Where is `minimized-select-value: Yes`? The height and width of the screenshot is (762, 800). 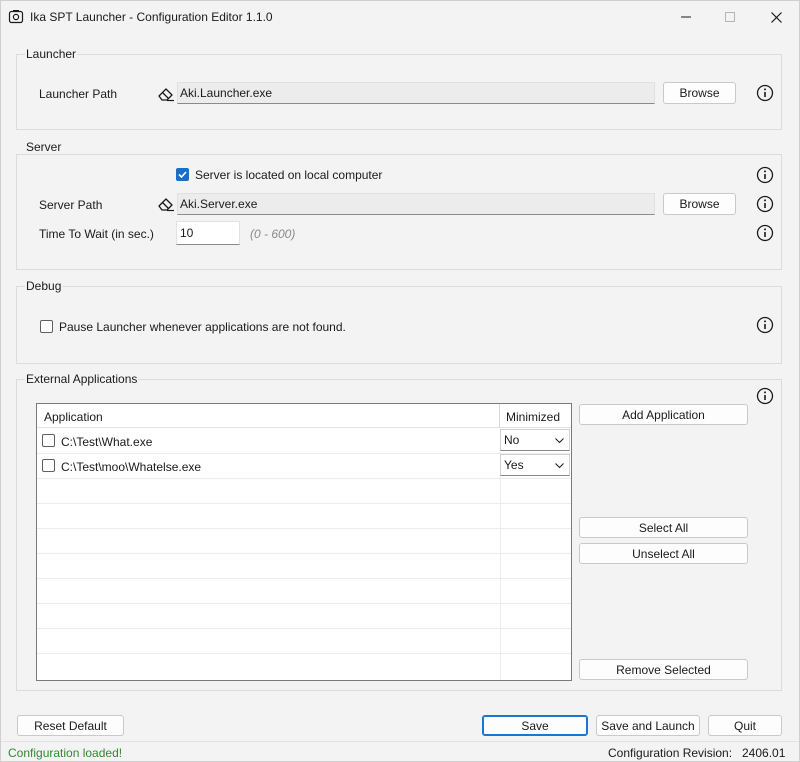 minimized-select-value: Yes is located at coordinates (514, 465).